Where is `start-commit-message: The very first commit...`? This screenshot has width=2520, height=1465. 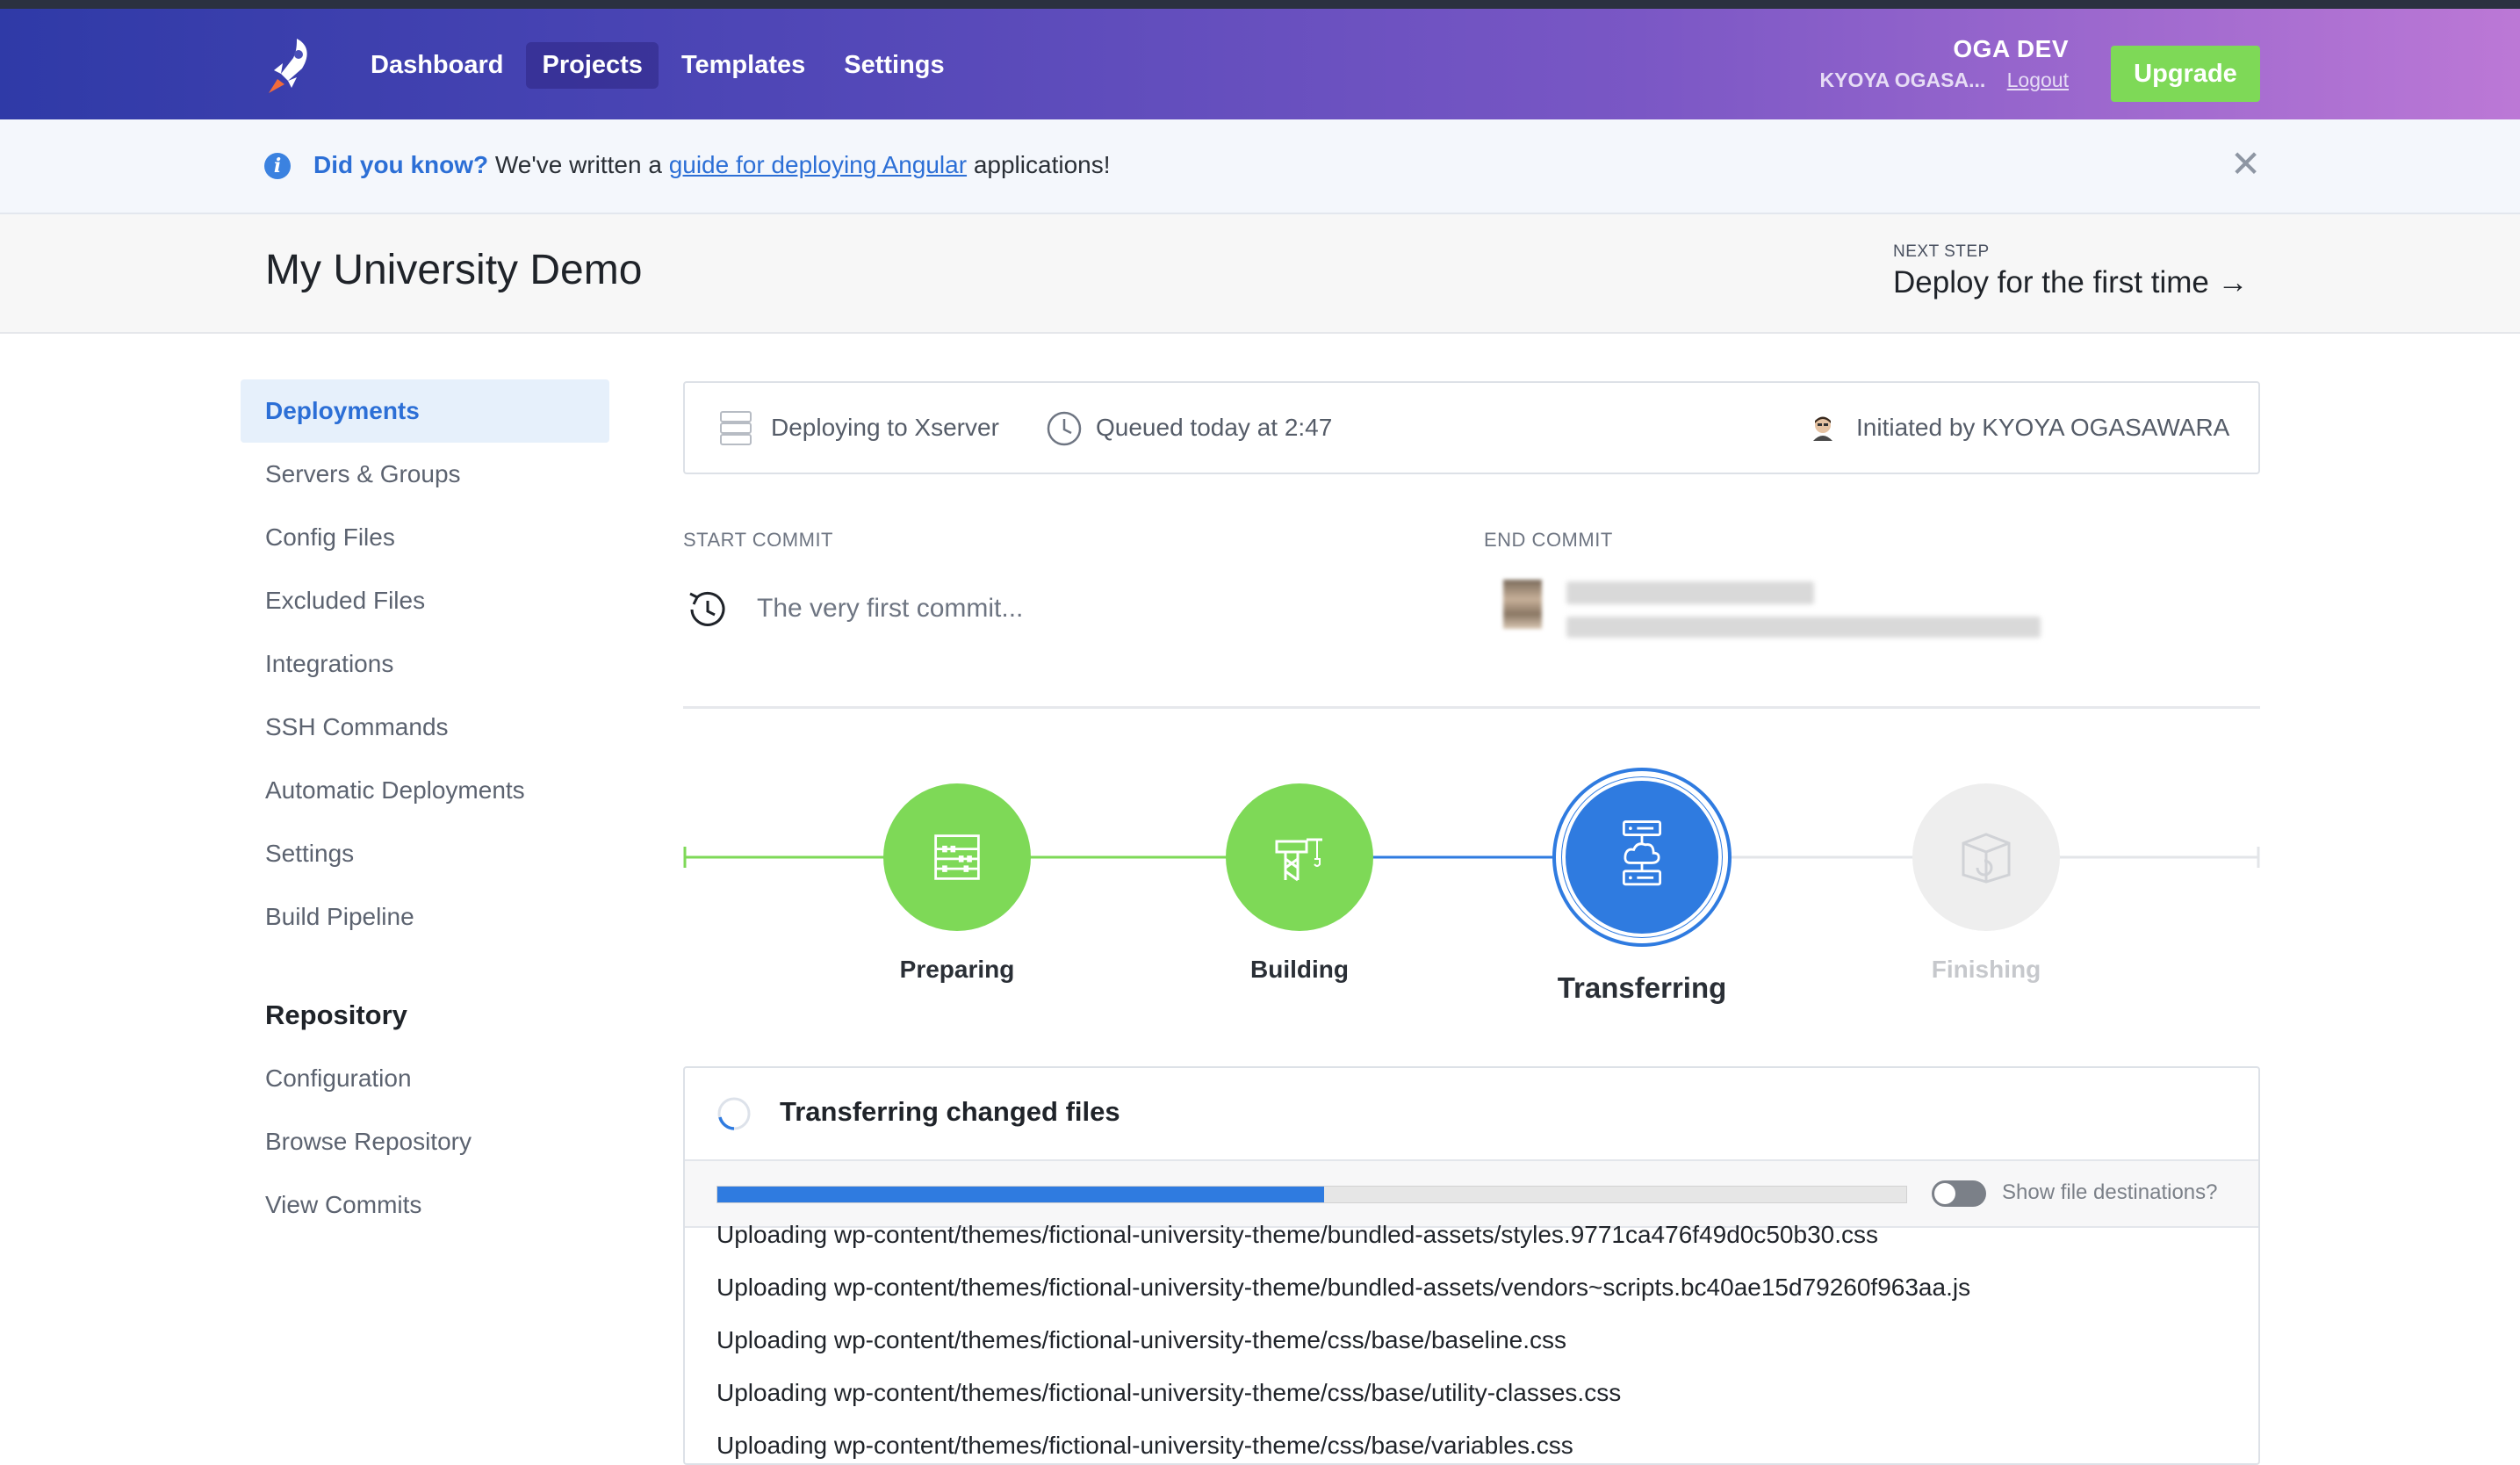
start-commit-message: The very first commit... is located at coordinates (890, 608).